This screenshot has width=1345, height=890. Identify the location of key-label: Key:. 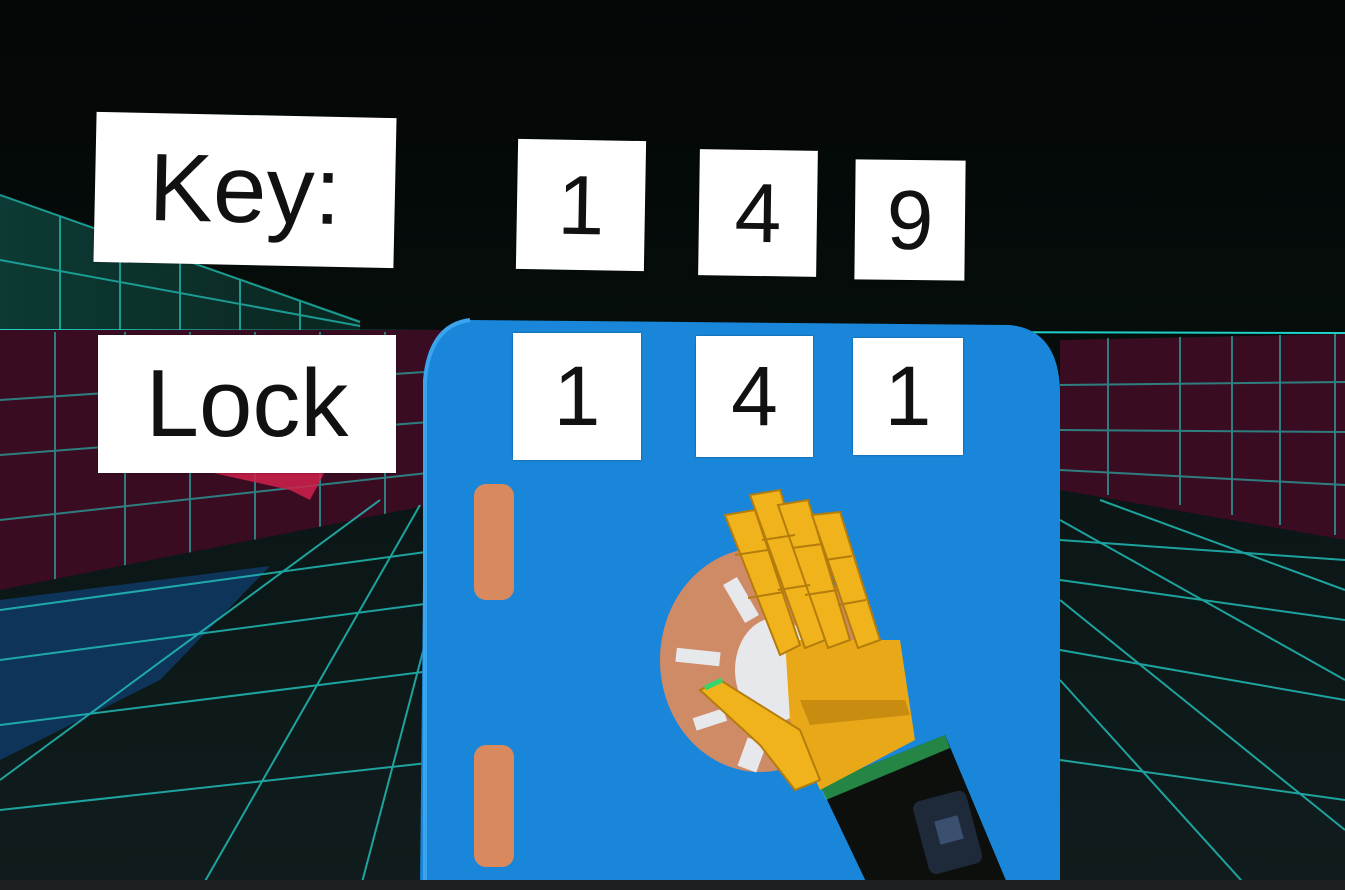
(245, 190).